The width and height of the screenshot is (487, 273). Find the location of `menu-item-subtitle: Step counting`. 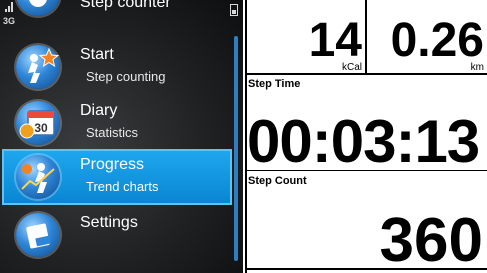

menu-item-subtitle: Step counting is located at coordinates (126, 76).